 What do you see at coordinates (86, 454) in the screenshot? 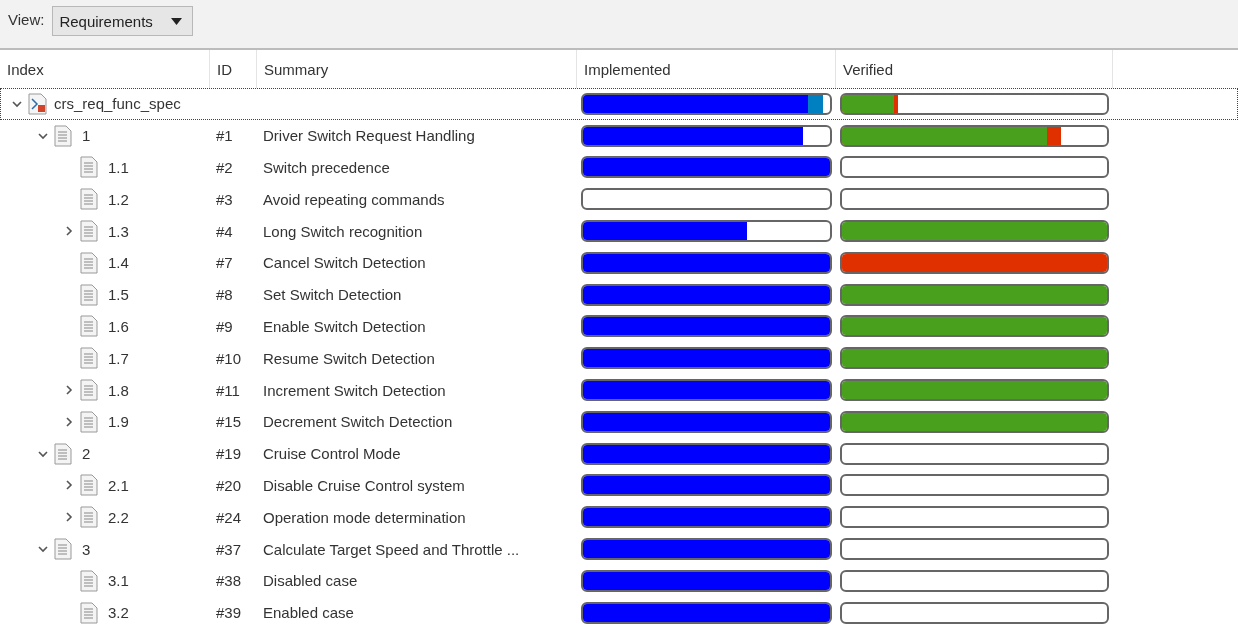
I see `requirement-index: 2` at bounding box center [86, 454].